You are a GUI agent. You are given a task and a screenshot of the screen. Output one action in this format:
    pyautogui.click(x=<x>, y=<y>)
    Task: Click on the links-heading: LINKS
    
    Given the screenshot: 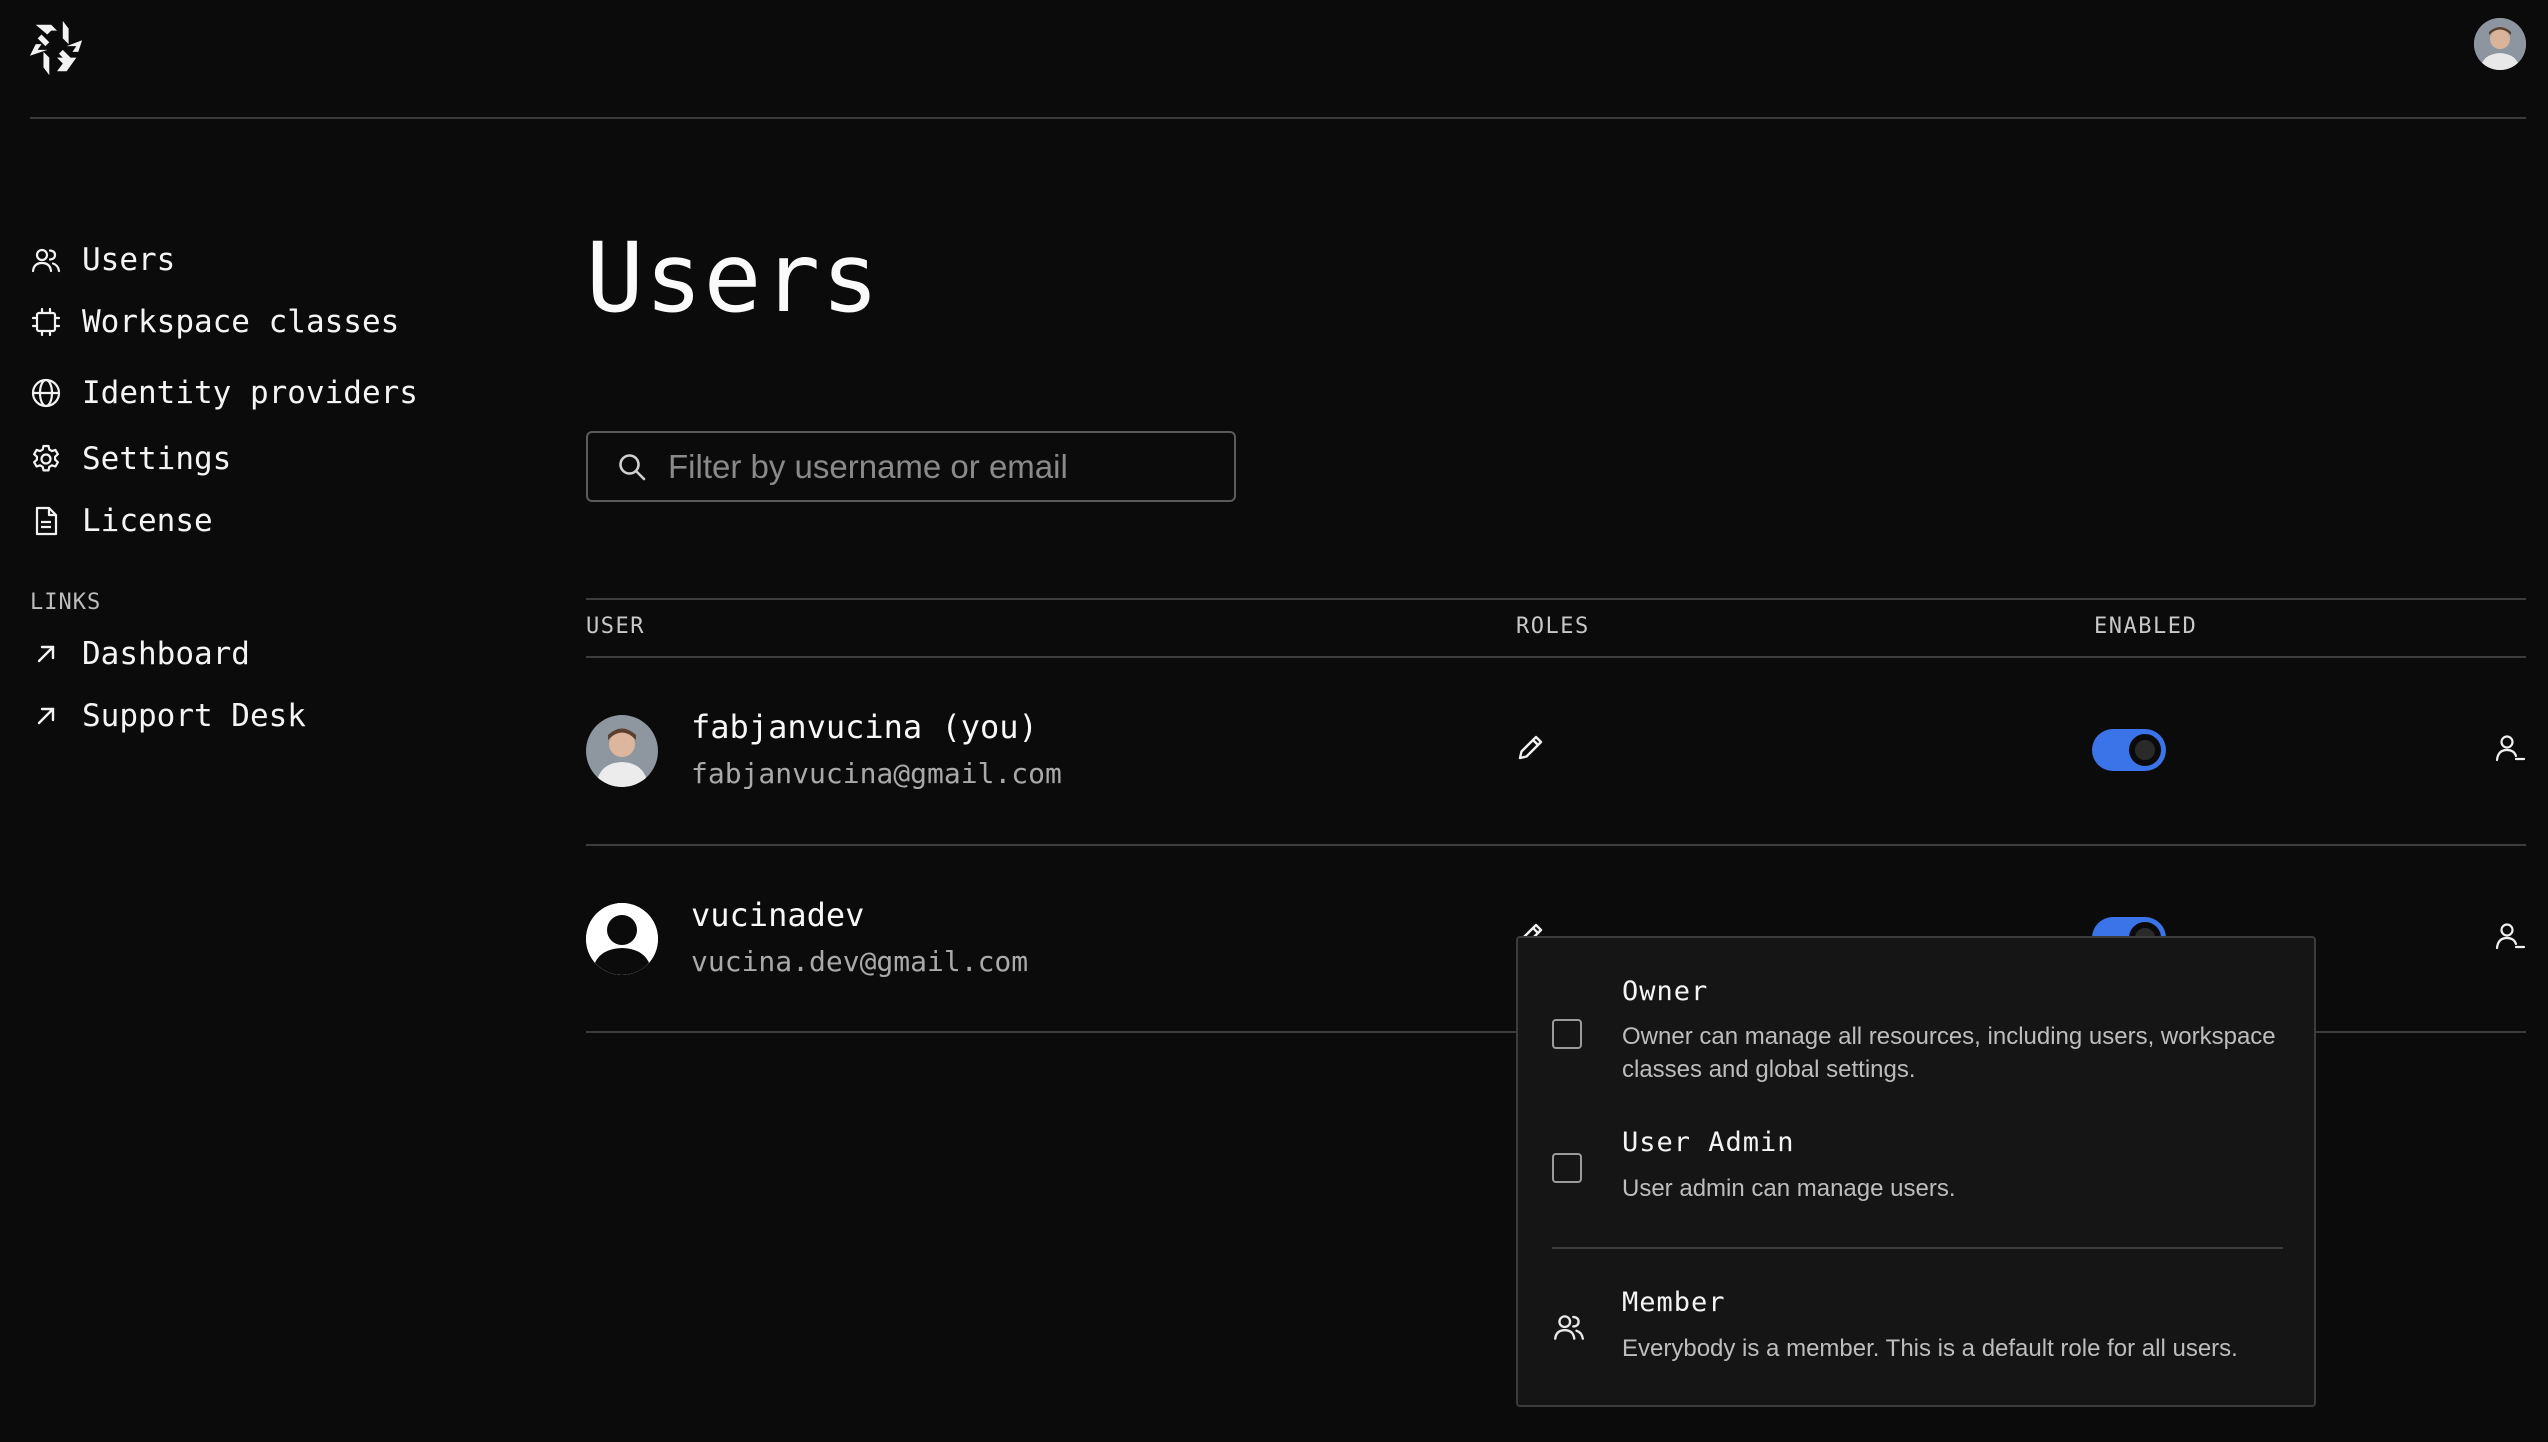 What is the action you would take?
    pyautogui.click(x=66, y=602)
    